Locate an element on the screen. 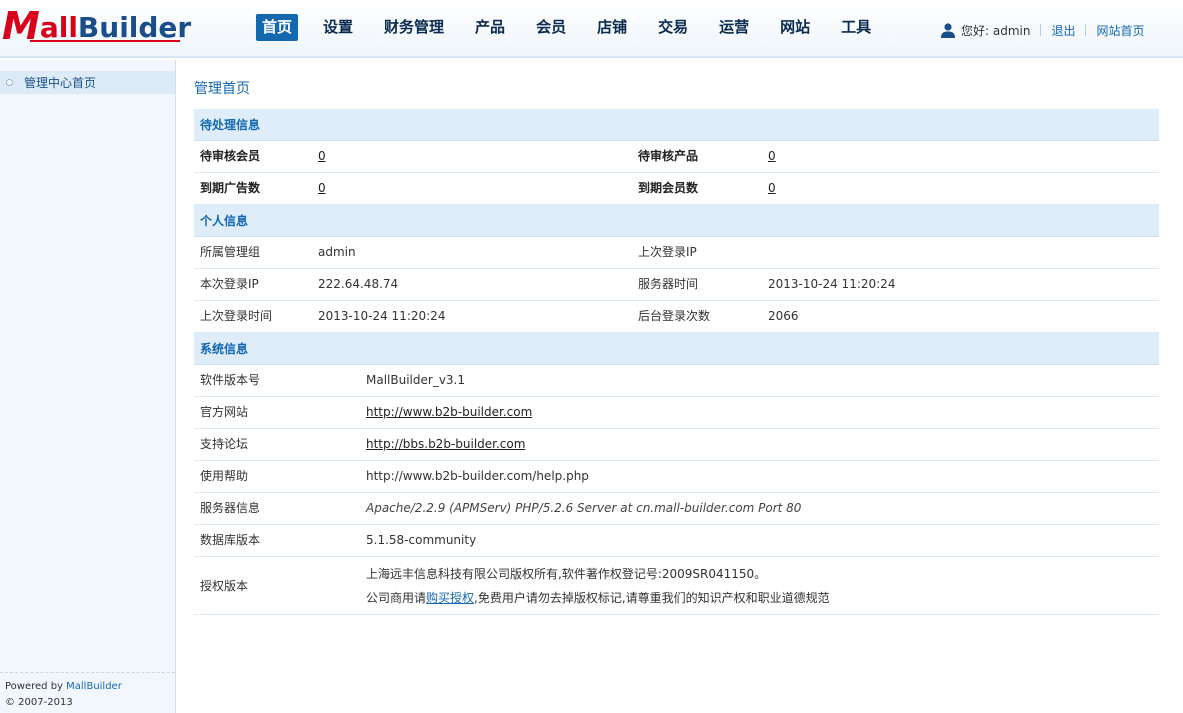 The width and height of the screenshot is (1183, 713). pending-members-label: 待审核会员 is located at coordinates (230, 156).